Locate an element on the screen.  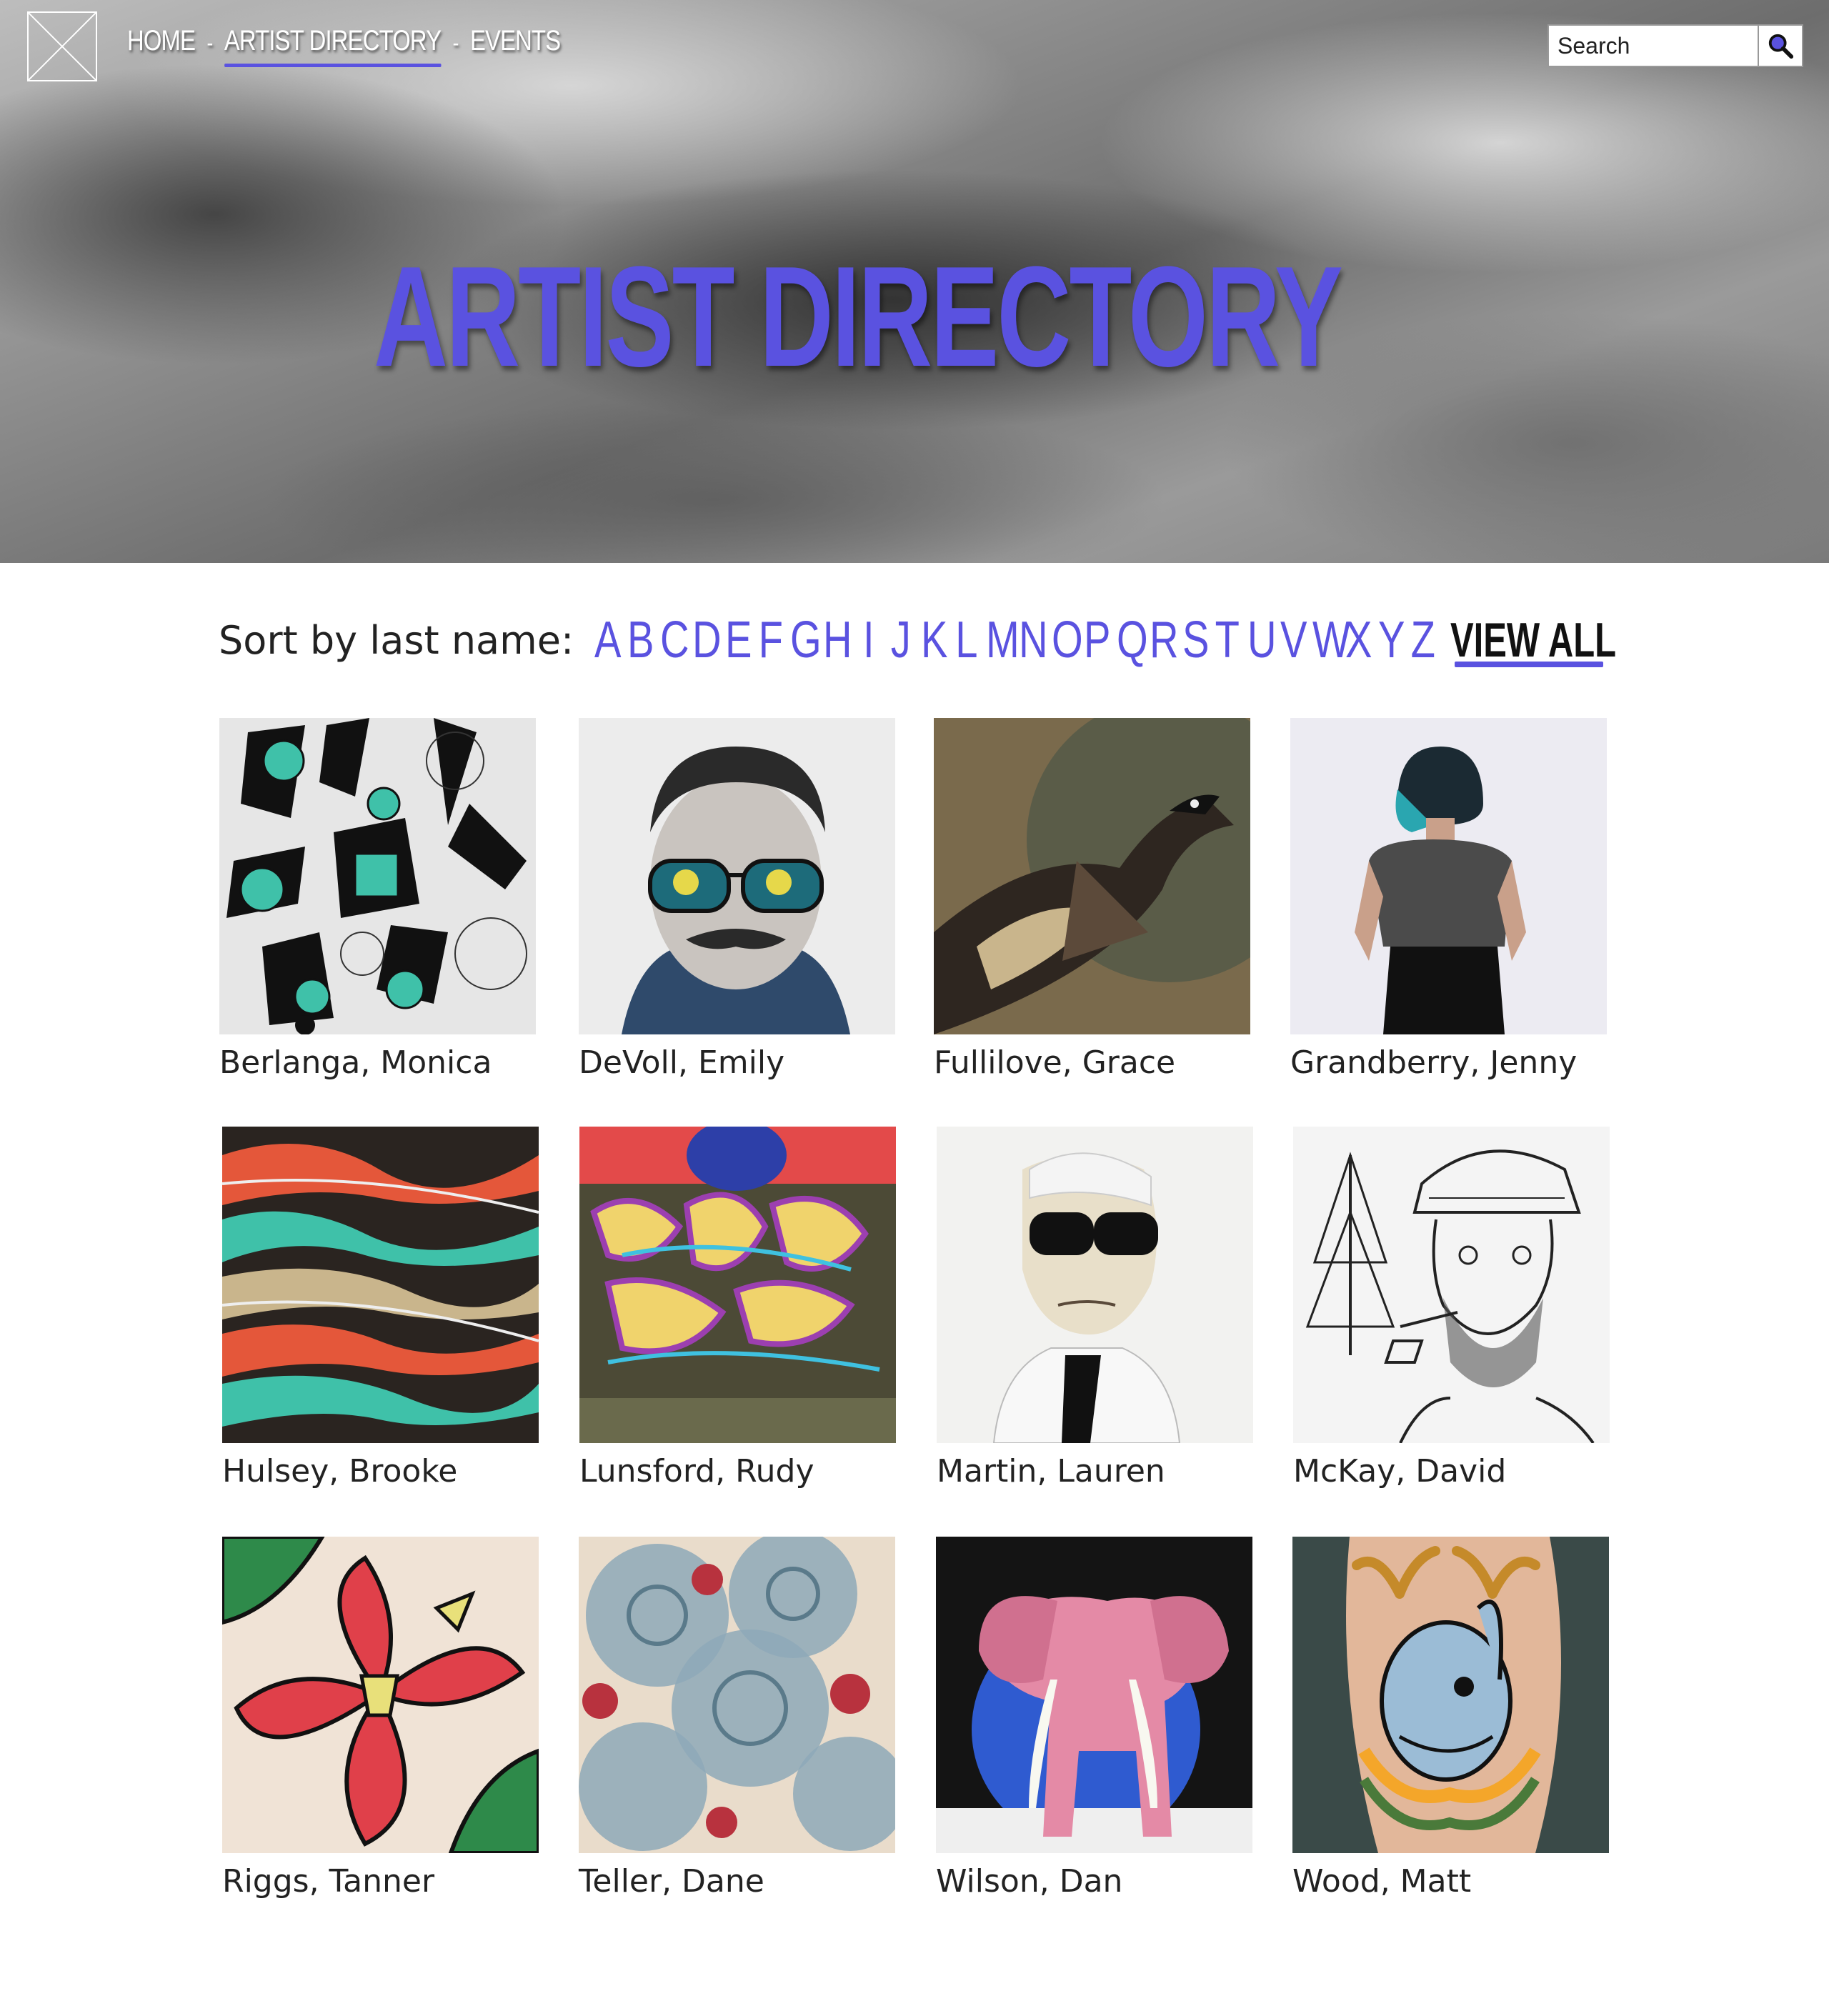
letter-filter-c: C is located at coordinates (674, 640).